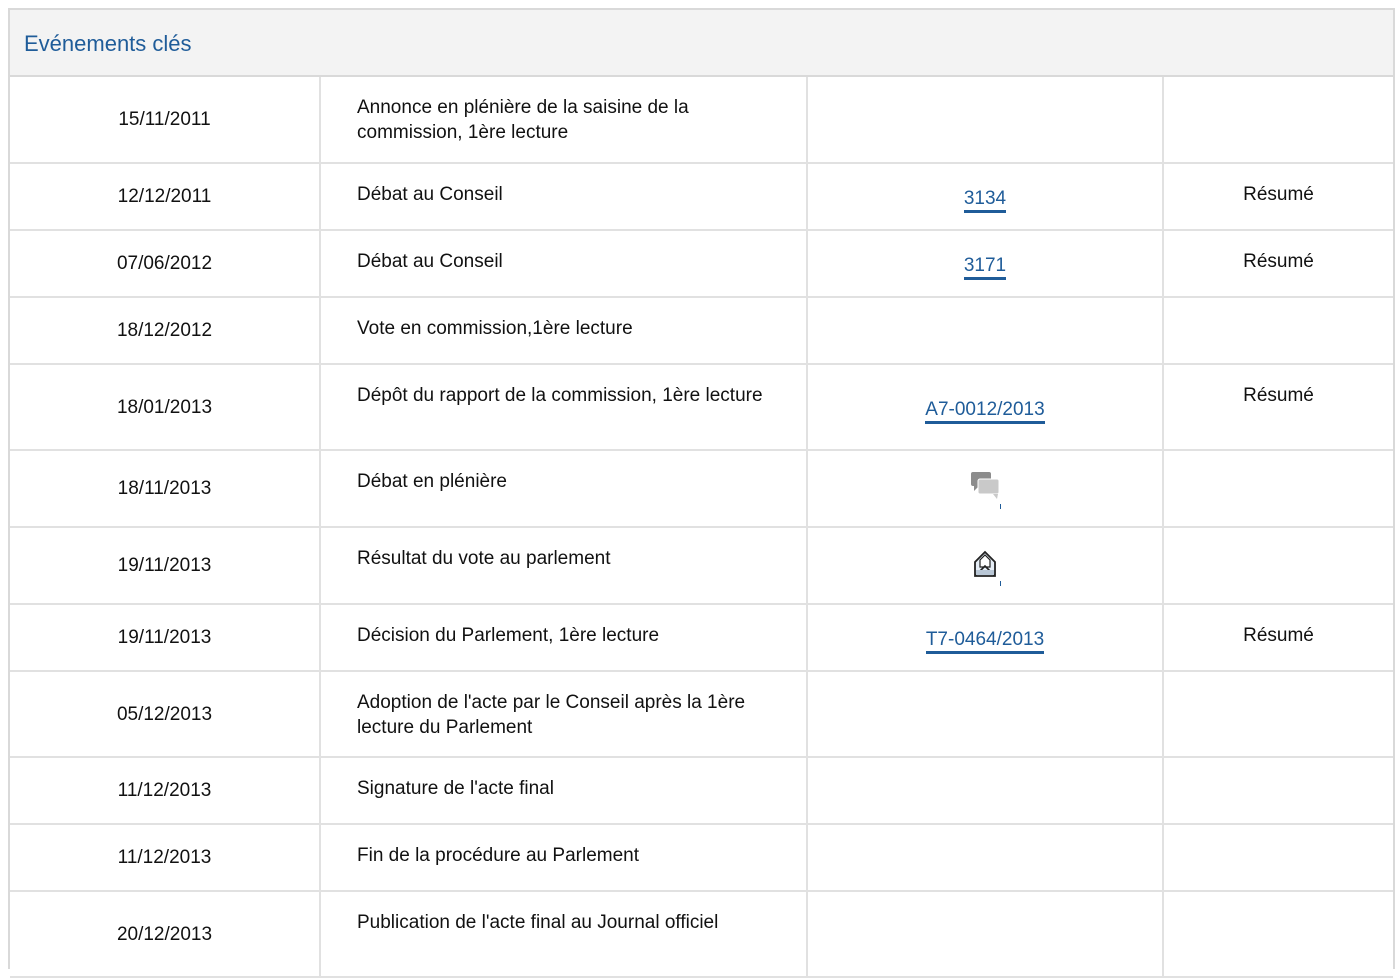  What do you see at coordinates (564, 566) in the screenshot?
I see `event-title: Résultat du vote au parlement` at bounding box center [564, 566].